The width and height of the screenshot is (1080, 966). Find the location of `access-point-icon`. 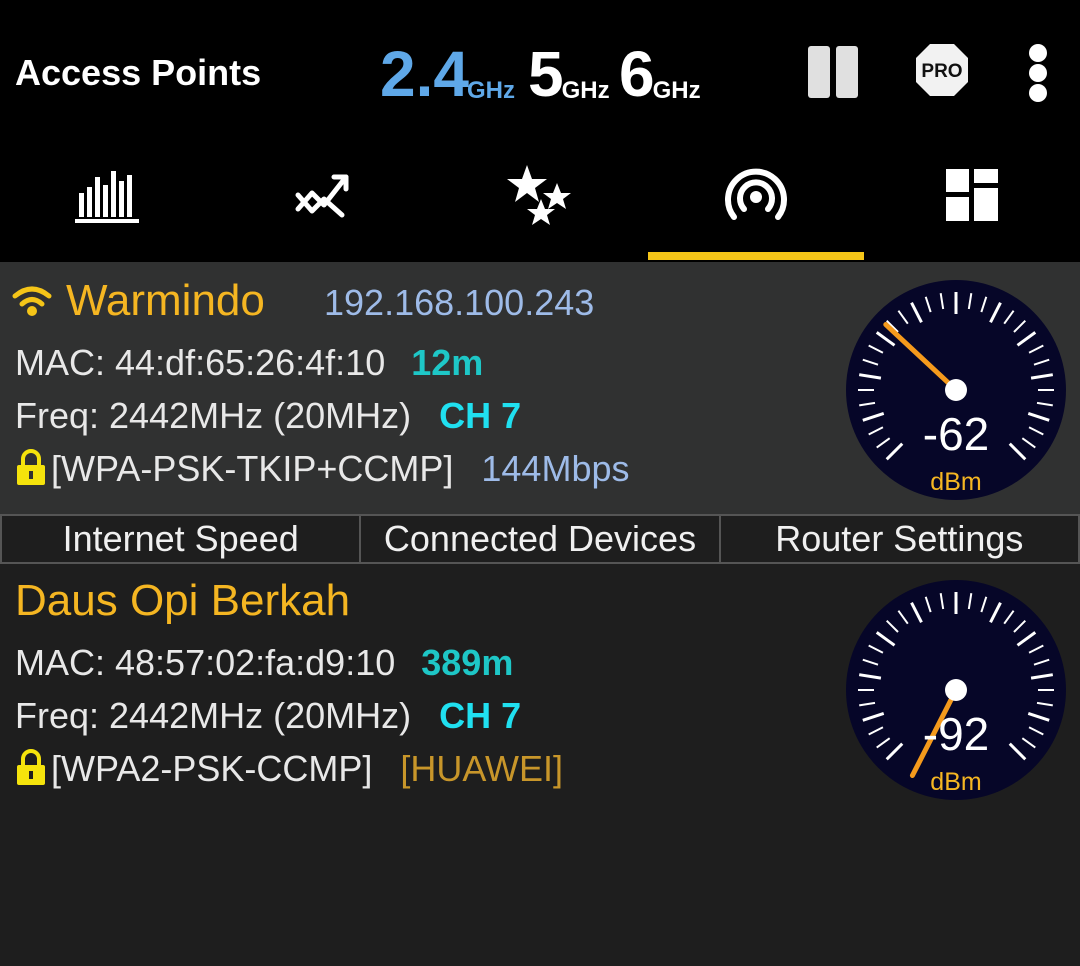

access-point-icon is located at coordinates (756, 194).